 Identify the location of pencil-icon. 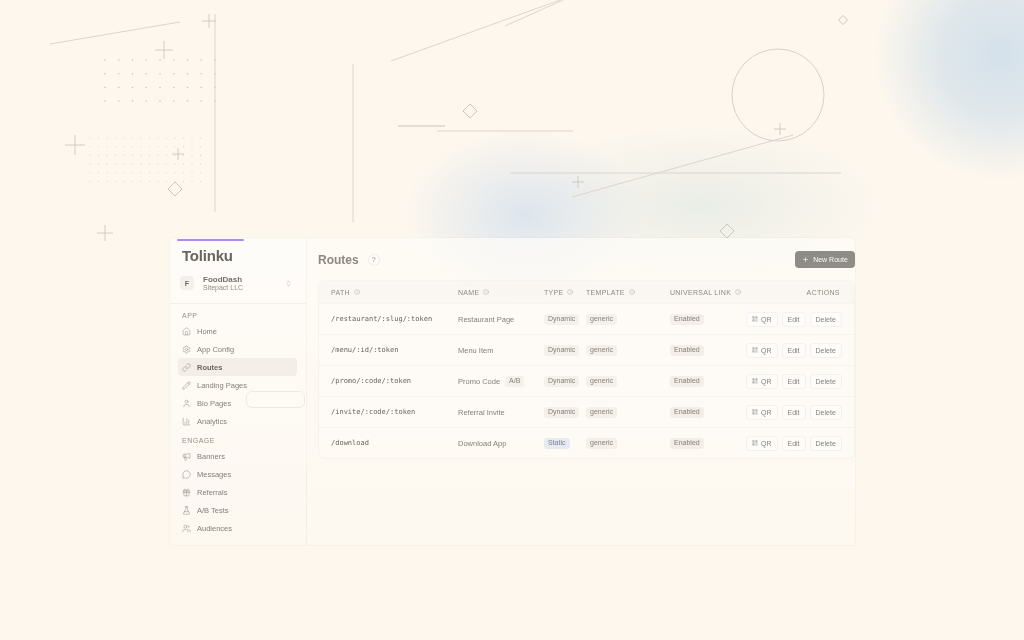
(186, 385).